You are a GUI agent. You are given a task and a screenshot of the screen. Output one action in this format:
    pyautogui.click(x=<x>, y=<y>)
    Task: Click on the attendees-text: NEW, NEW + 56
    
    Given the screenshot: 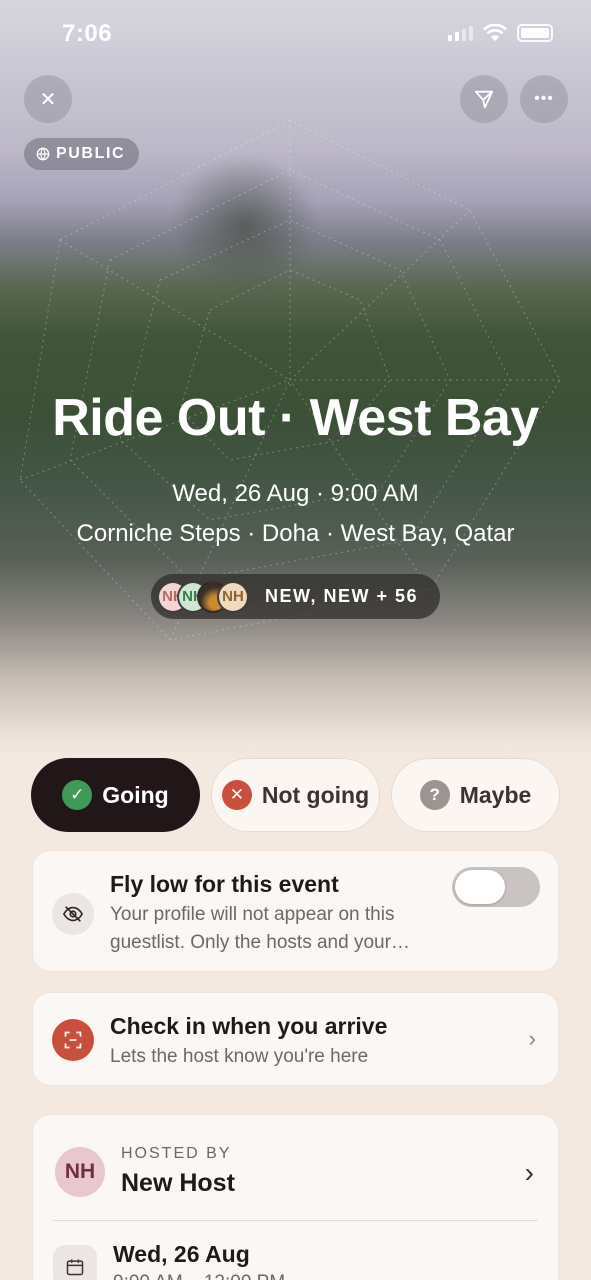 What is the action you would take?
    pyautogui.click(x=342, y=596)
    